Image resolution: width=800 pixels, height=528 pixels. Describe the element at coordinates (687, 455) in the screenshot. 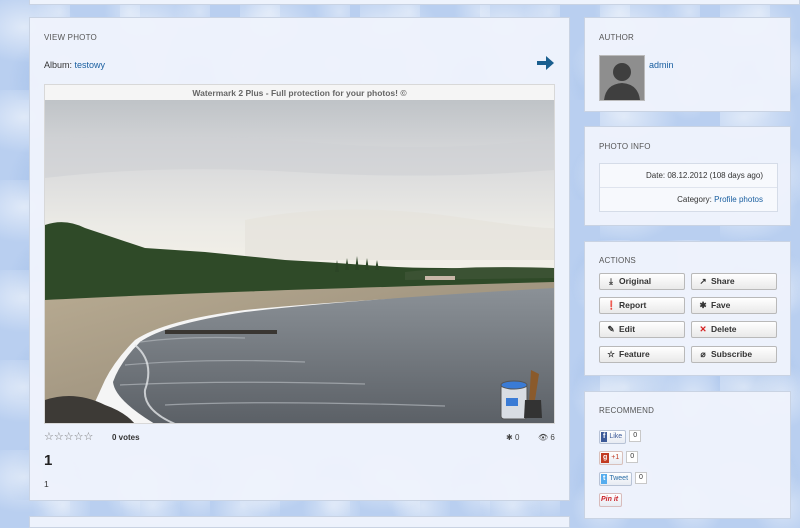

I see `recommend-panel: RECOMMEND f Like 0 g +1 0 t Tweet 0 Pin it` at that location.